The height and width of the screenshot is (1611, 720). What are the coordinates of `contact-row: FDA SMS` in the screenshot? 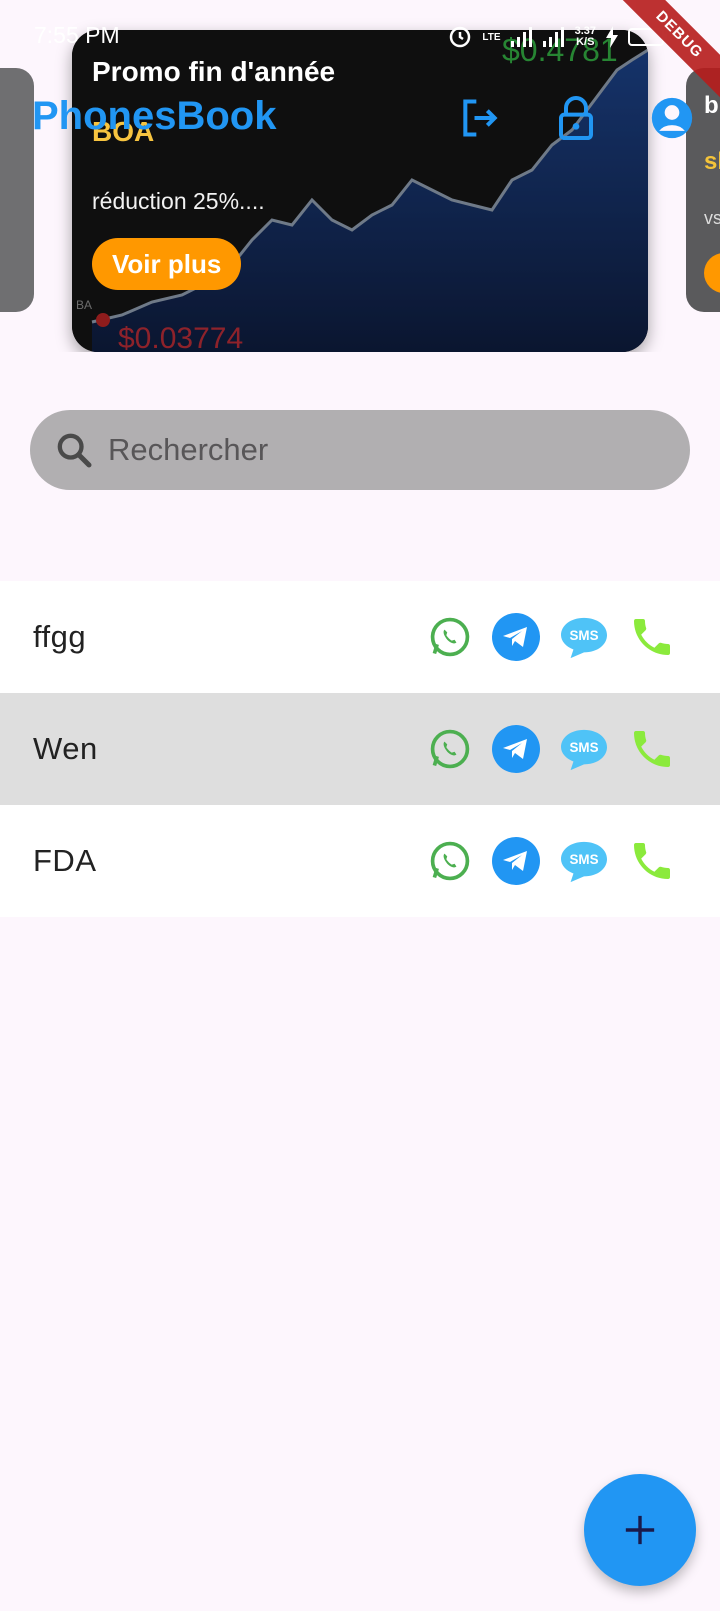 It's located at (360, 861).